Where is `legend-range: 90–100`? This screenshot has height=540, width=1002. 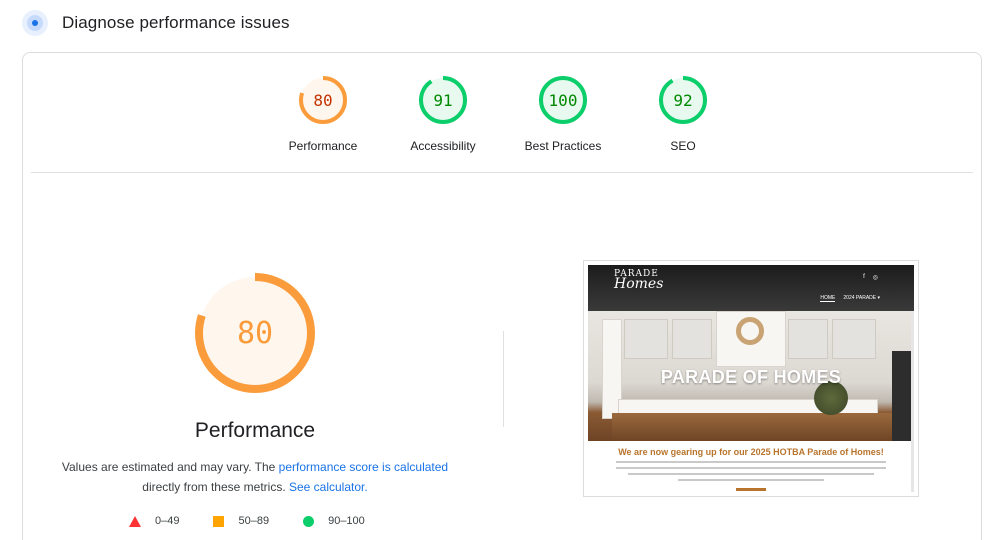
legend-range: 90–100 is located at coordinates (346, 521).